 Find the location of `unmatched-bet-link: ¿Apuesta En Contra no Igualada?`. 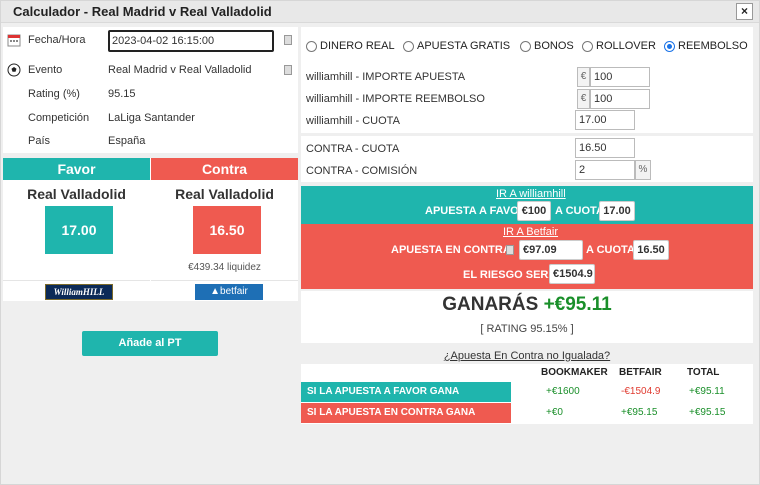

unmatched-bet-link: ¿Apuesta En Contra no Igualada? is located at coordinates (527, 356).